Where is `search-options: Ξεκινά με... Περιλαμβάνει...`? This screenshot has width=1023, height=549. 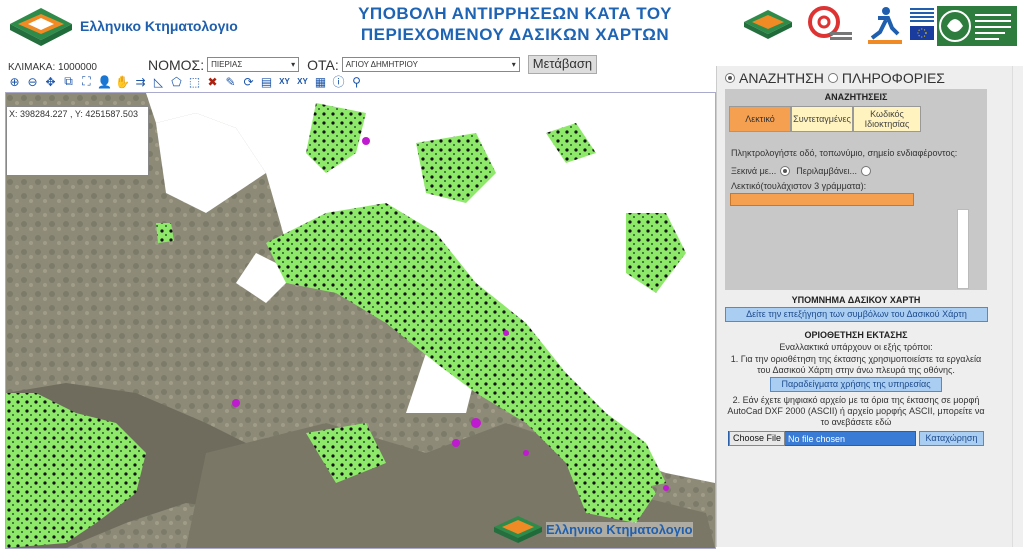
search-options: Ξεκινά με... Περιλαμβάνει... is located at coordinates (802, 171).